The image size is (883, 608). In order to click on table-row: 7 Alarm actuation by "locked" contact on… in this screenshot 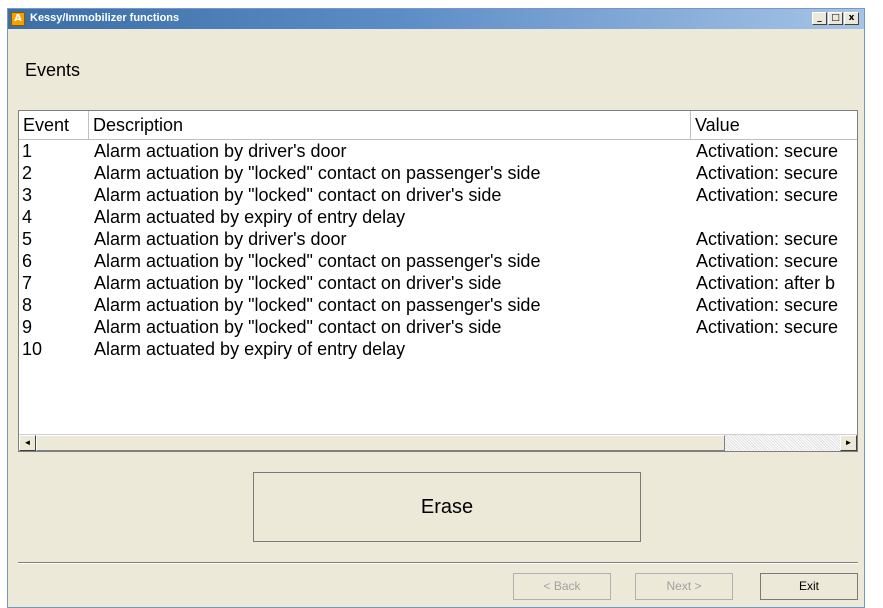, I will do `click(438, 283)`.